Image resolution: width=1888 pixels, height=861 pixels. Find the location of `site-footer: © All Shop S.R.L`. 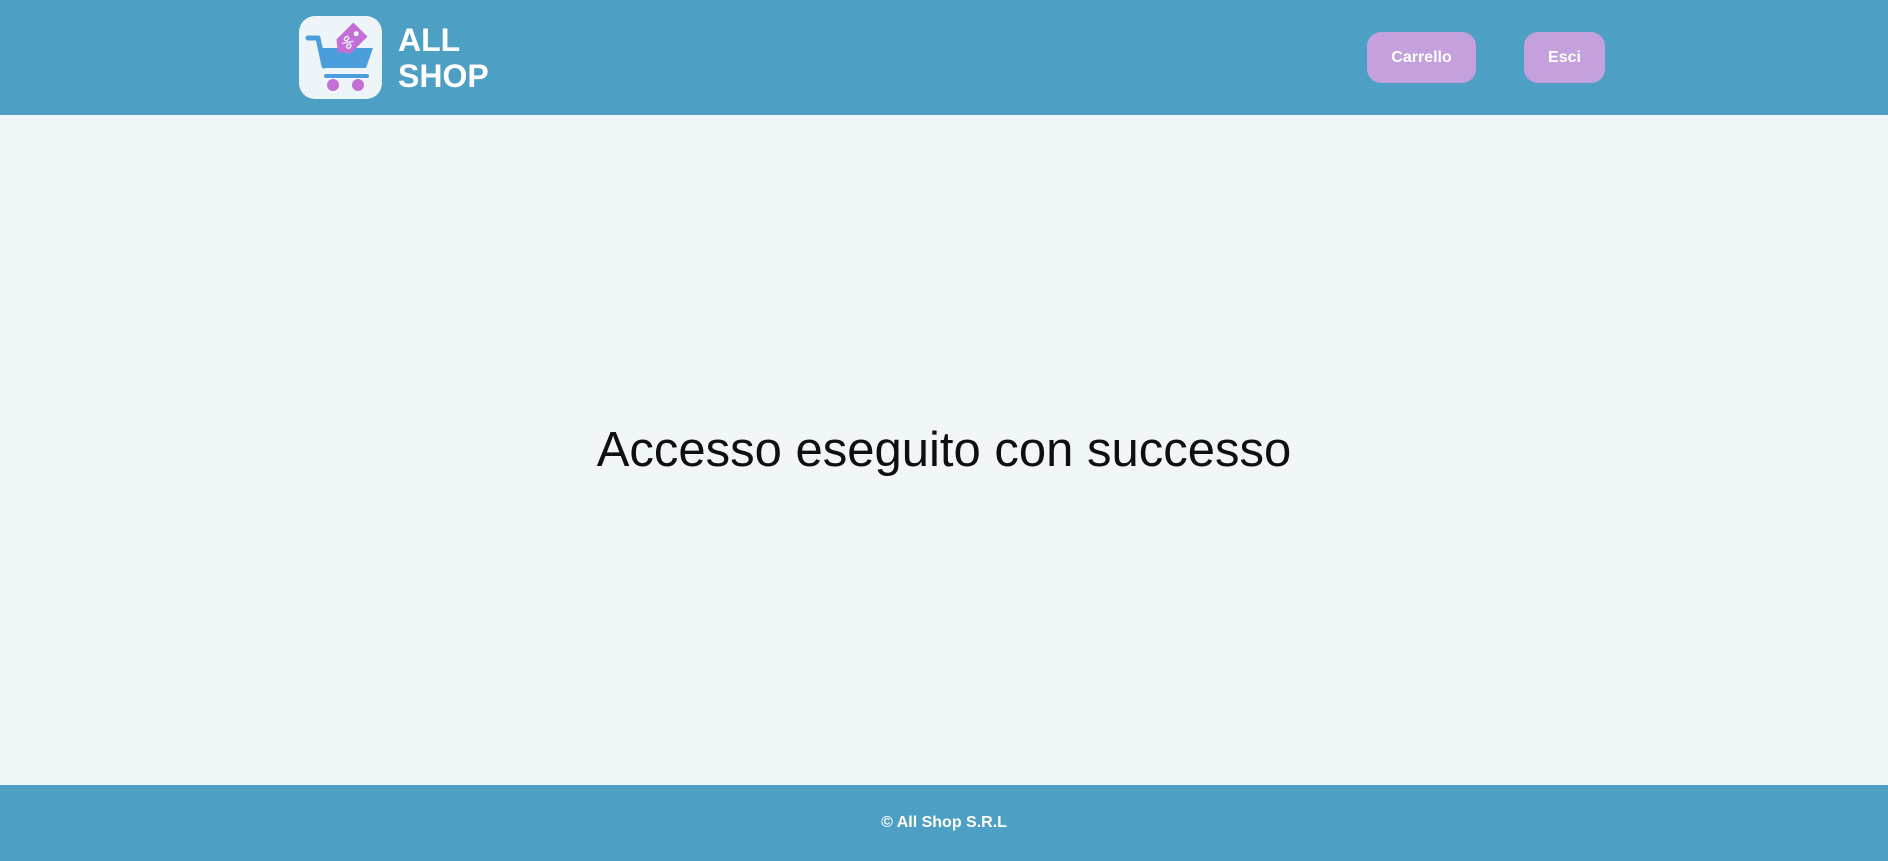

site-footer: © All Shop S.R.L is located at coordinates (944, 823).